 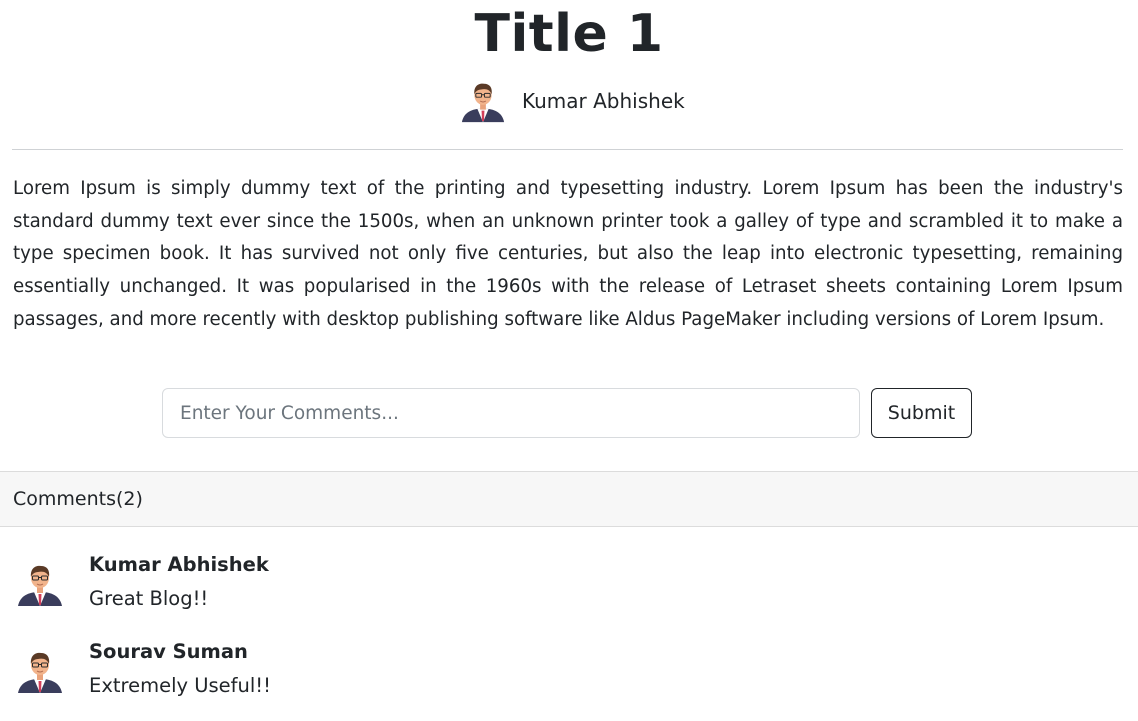 What do you see at coordinates (603, 101) in the screenshot?
I see `post-author-name: Kumar Abhishek` at bounding box center [603, 101].